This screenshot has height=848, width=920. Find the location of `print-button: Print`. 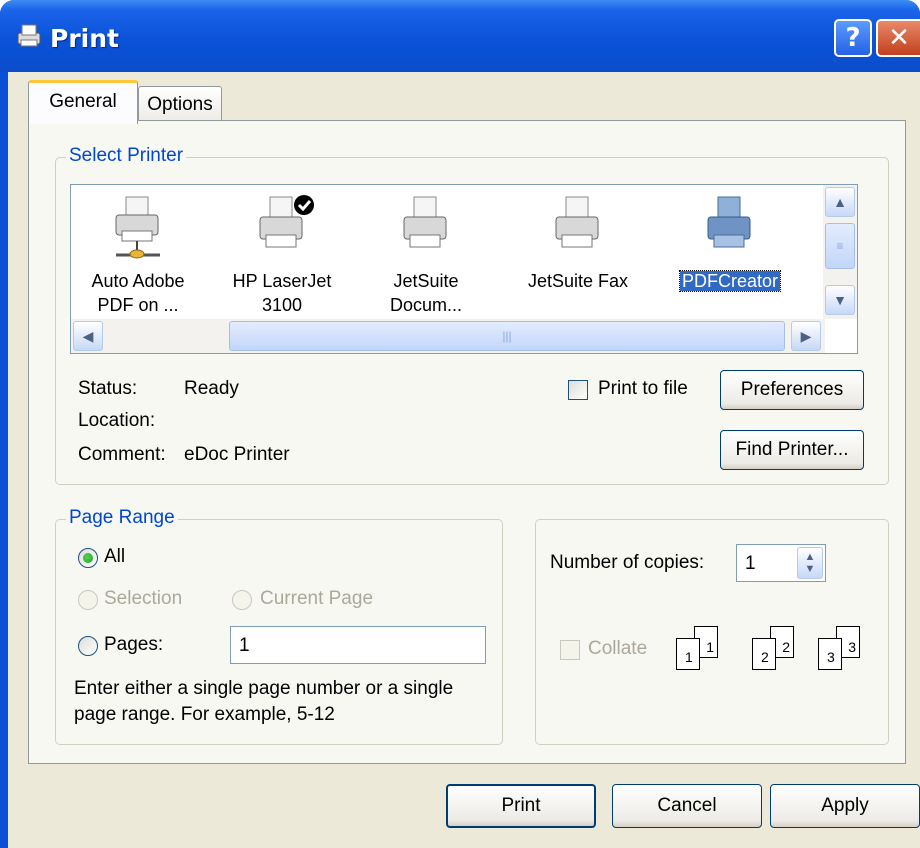

print-button: Print is located at coordinates (521, 806).